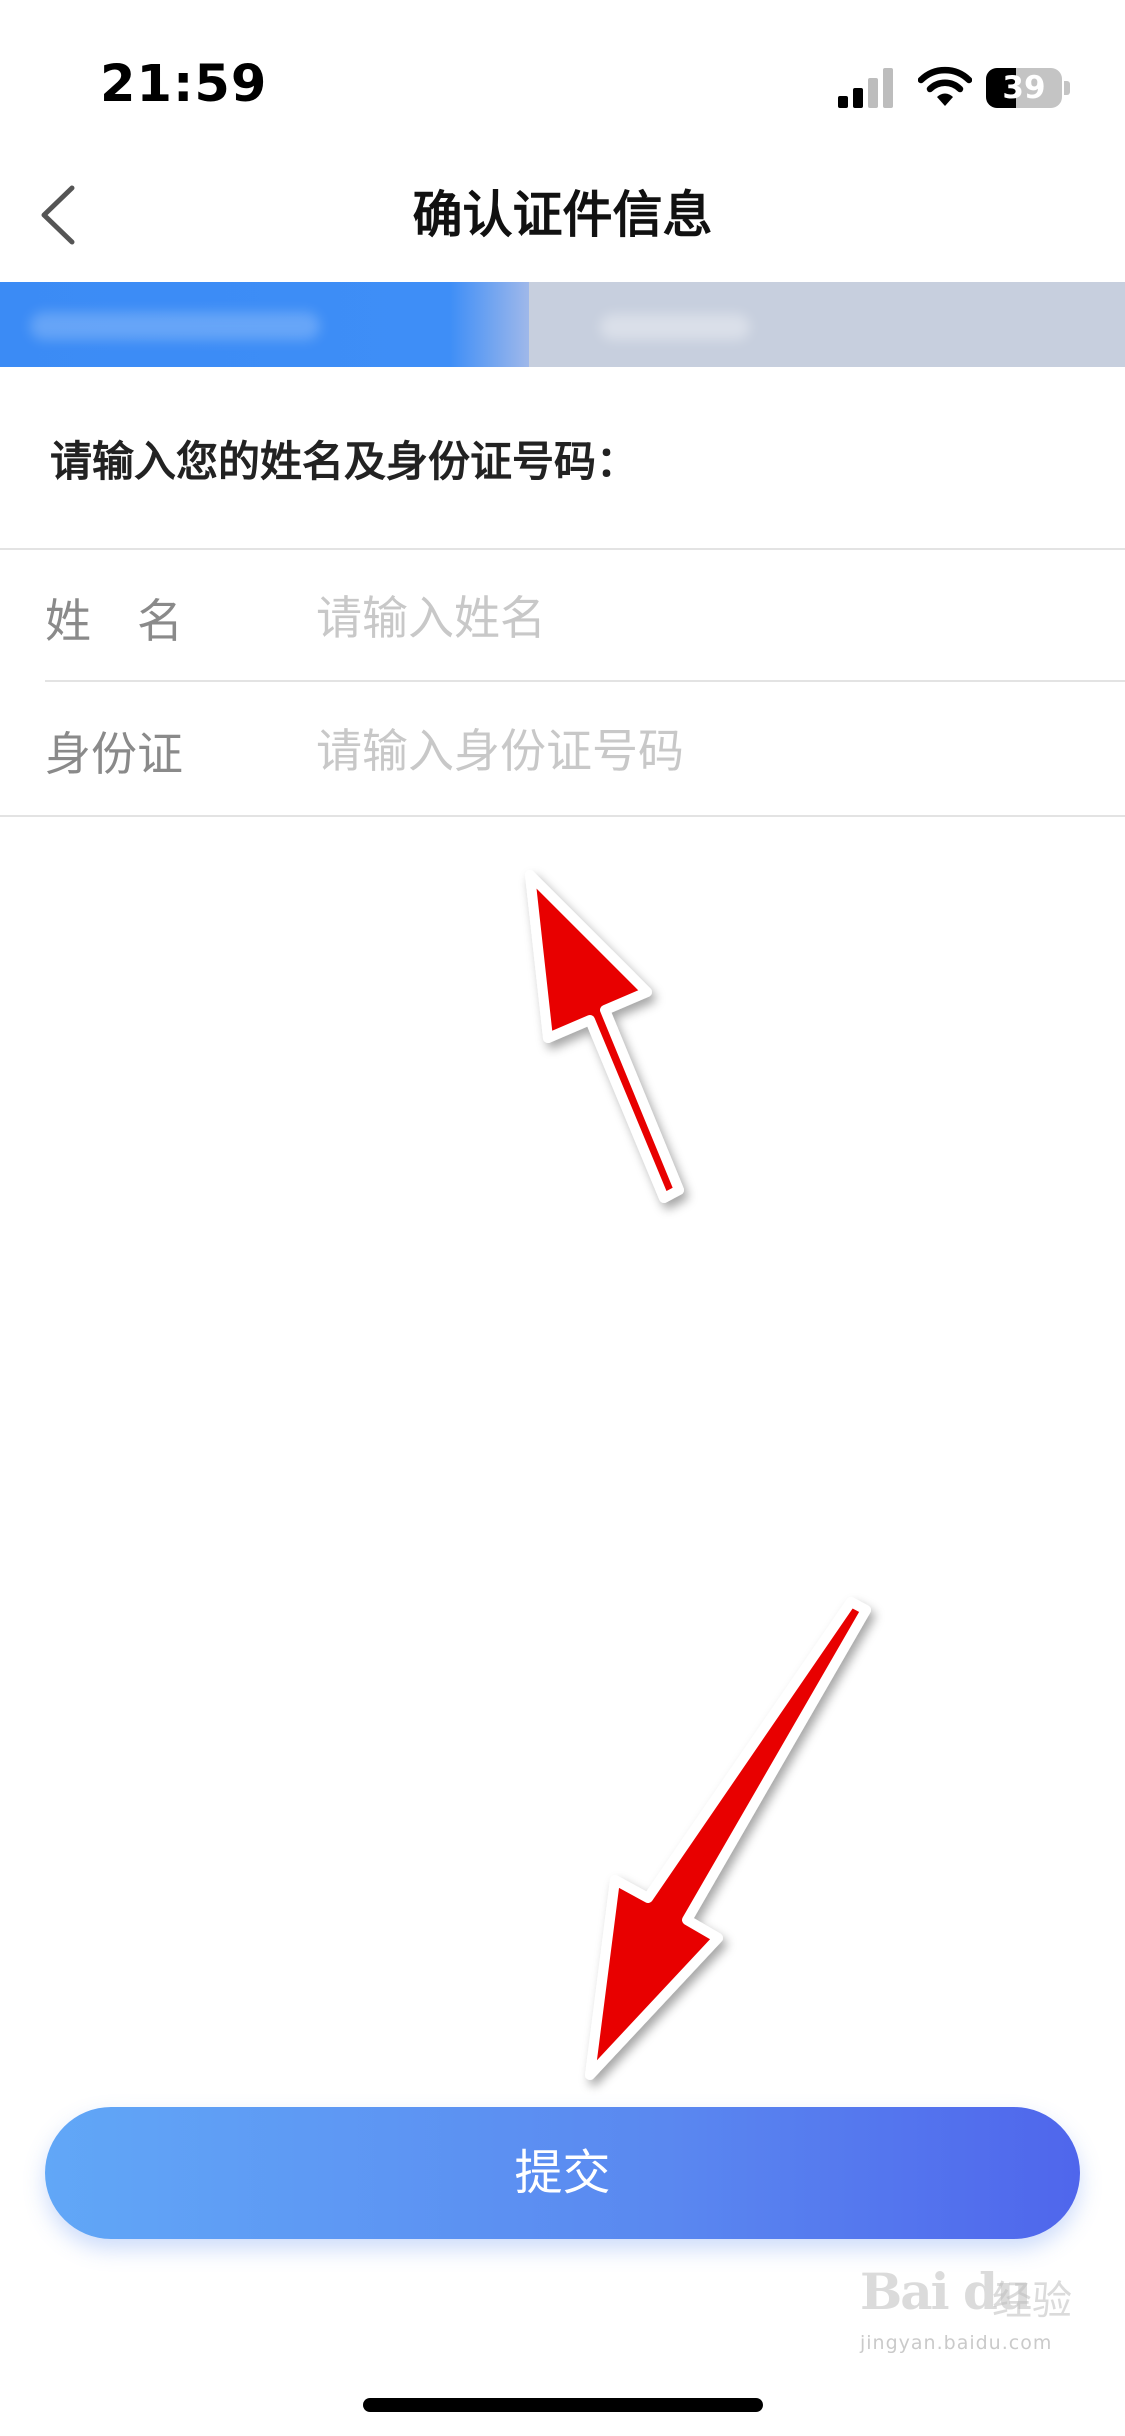  I want to click on battery-level: 39, so click(1024, 88).